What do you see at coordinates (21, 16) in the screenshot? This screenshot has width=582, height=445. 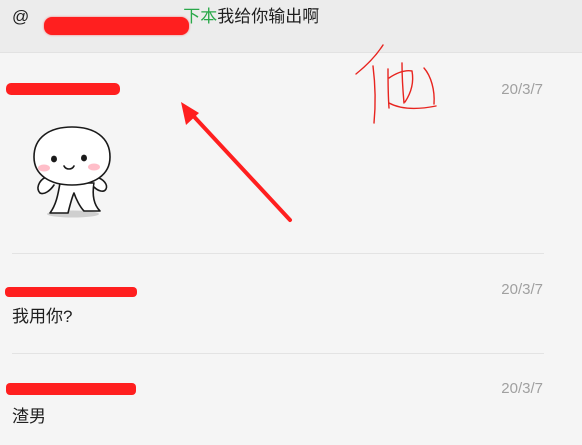 I see `at-mention-symbol: @` at bounding box center [21, 16].